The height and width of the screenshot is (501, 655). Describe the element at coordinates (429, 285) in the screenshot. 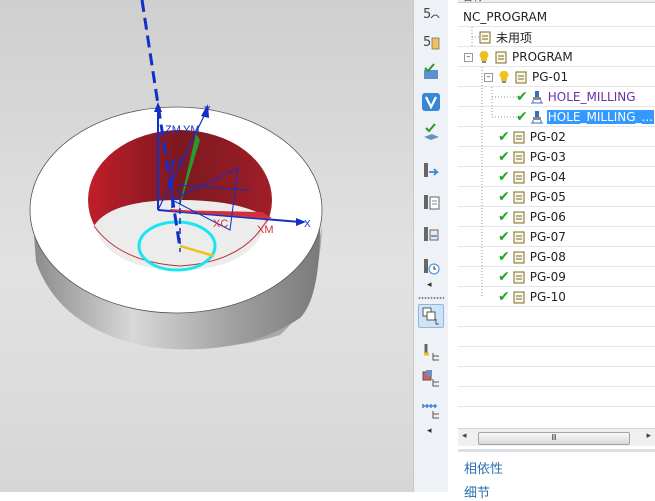

I see `toolbar-overflow-icon: ◂` at that location.